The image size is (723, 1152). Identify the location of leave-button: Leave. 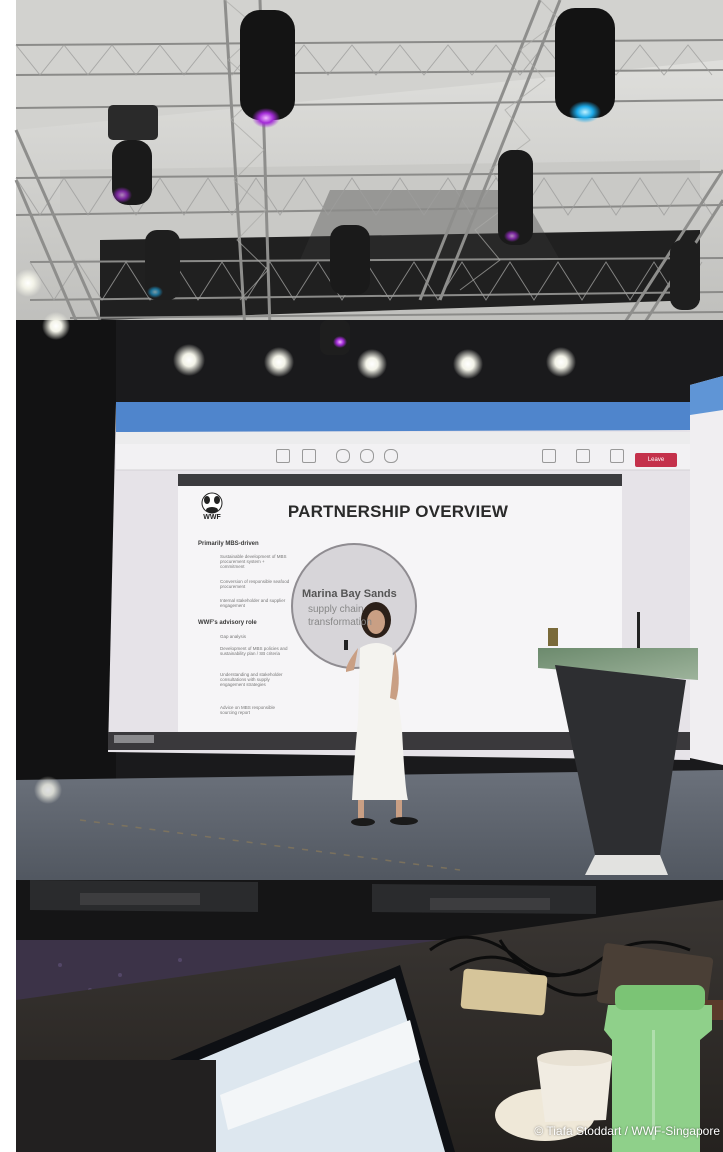
(656, 460).